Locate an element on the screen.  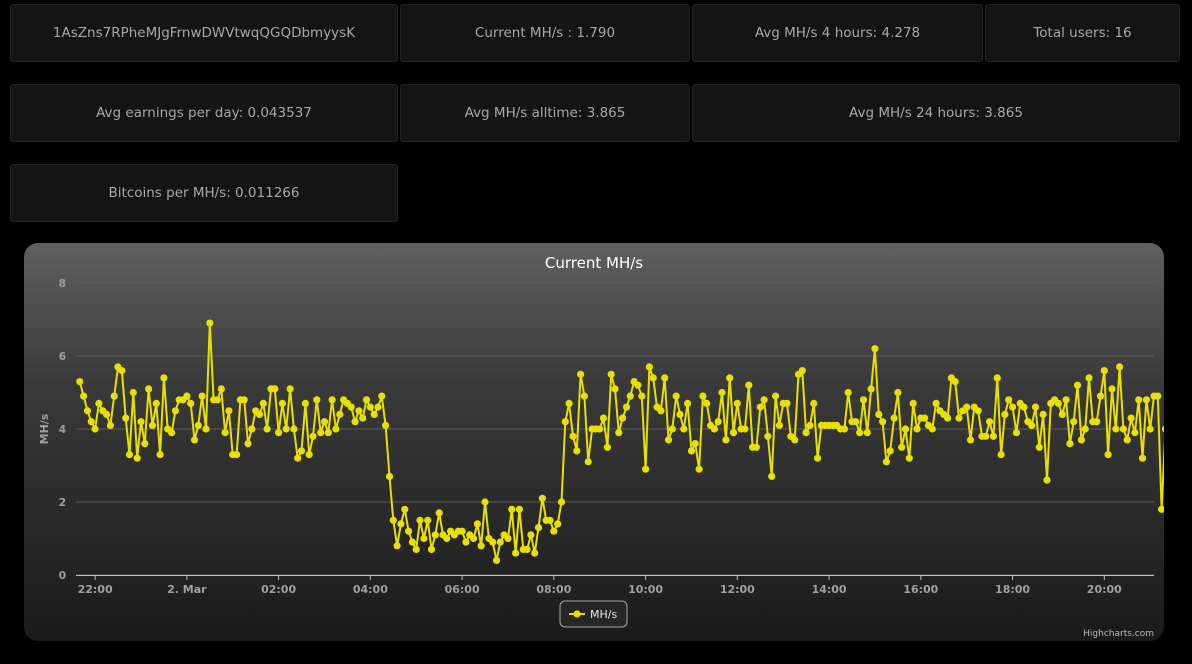
x-tick-label: 16:00 is located at coordinates (920, 589).